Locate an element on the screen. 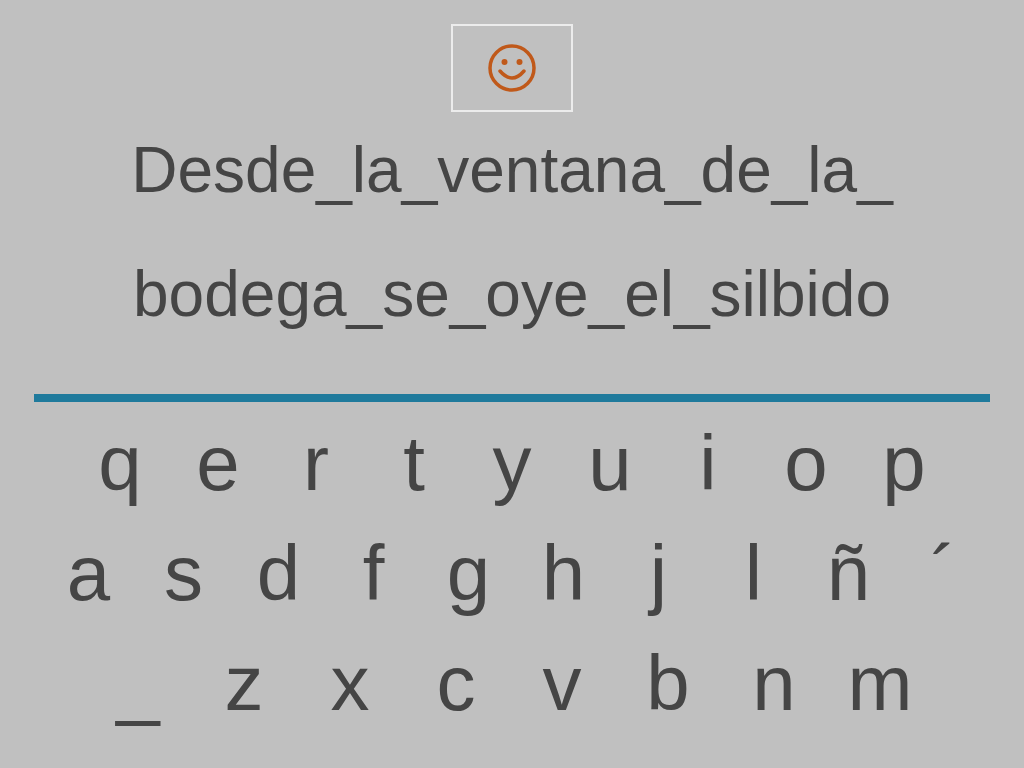 The height and width of the screenshot is (768, 1024). letter-key: l is located at coordinates (753, 573).